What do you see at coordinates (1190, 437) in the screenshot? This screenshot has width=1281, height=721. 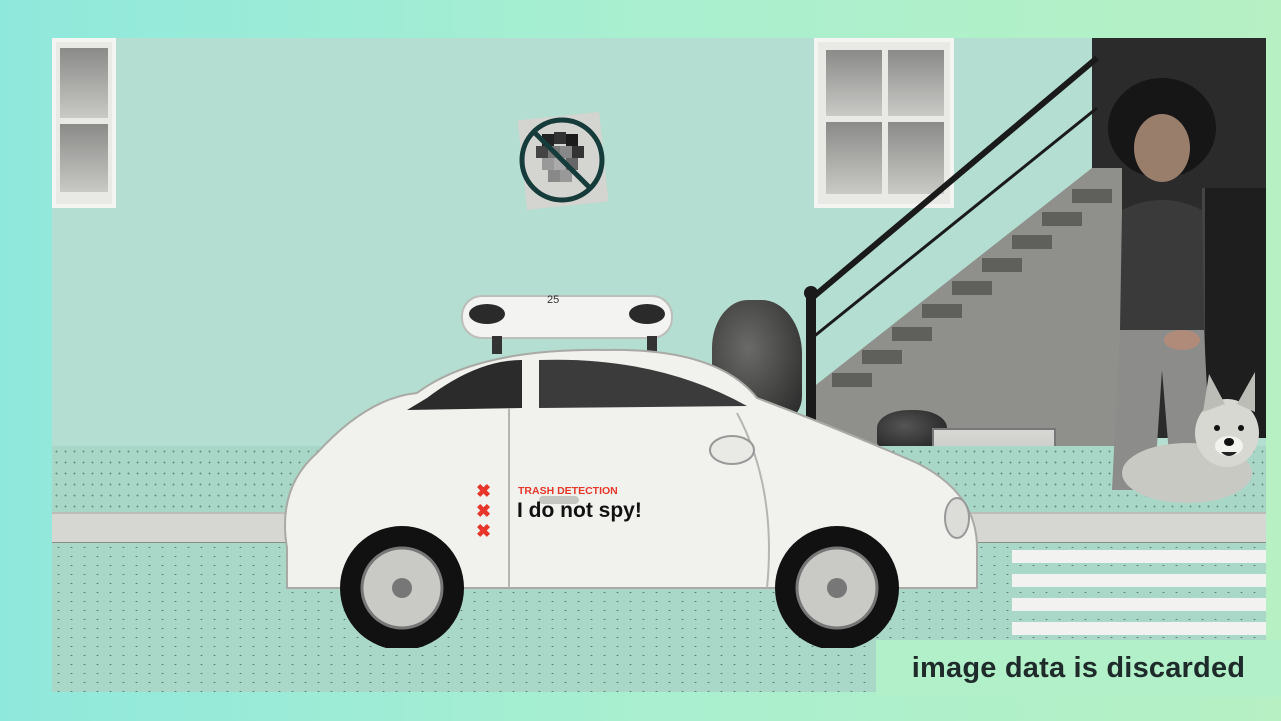 I see `corgi-dog` at bounding box center [1190, 437].